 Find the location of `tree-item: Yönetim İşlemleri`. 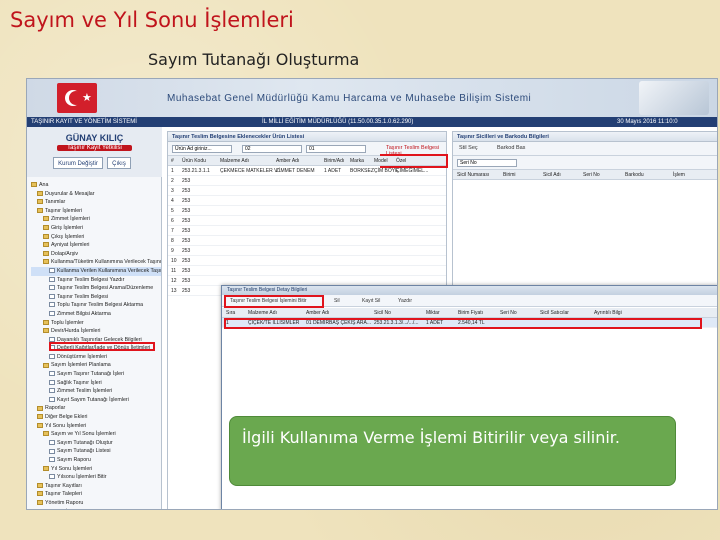

tree-item: Yönetim İşlemleri is located at coordinates (96, 509).